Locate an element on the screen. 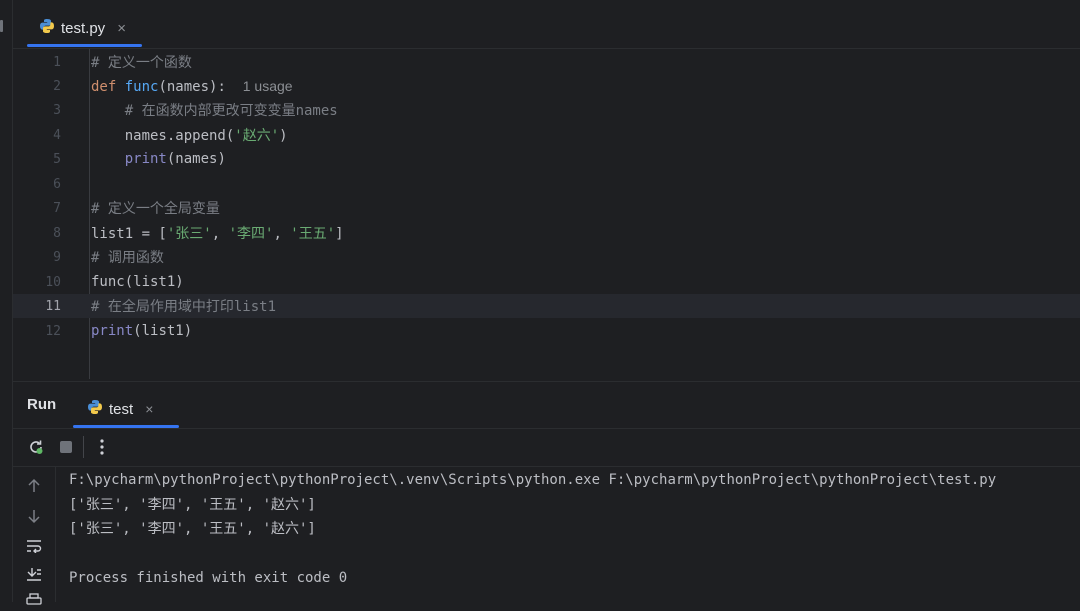 This screenshot has height=611, width=1080. line-number: 9 is located at coordinates (57, 257).